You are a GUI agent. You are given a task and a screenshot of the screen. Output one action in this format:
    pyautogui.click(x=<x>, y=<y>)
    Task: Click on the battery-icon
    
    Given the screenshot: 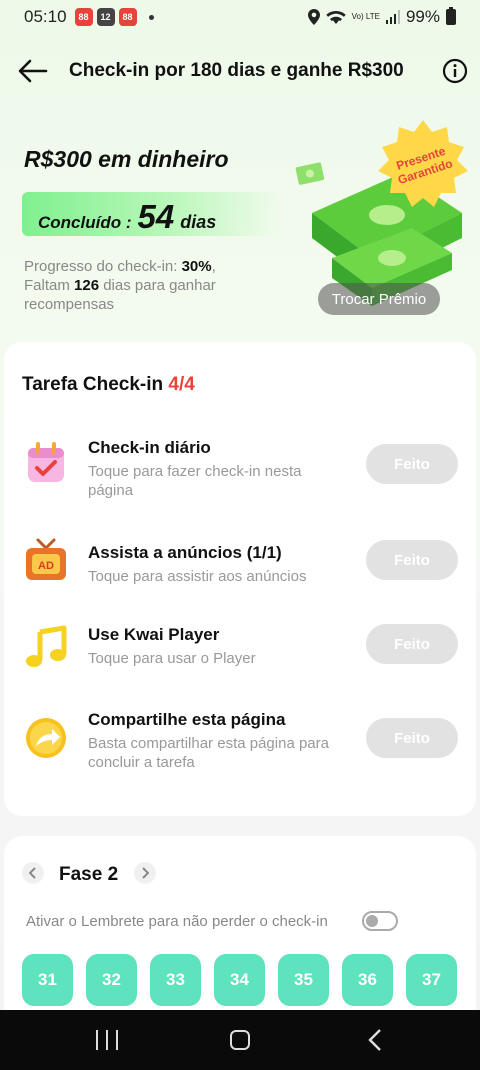 What is the action you would take?
    pyautogui.click(x=451, y=16)
    